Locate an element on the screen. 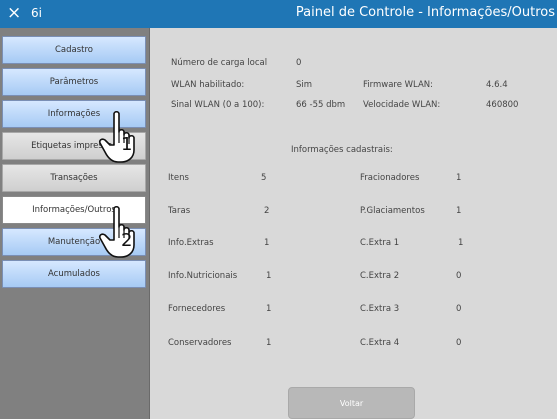  load-number-label: Número de carga local is located at coordinates (219, 63).